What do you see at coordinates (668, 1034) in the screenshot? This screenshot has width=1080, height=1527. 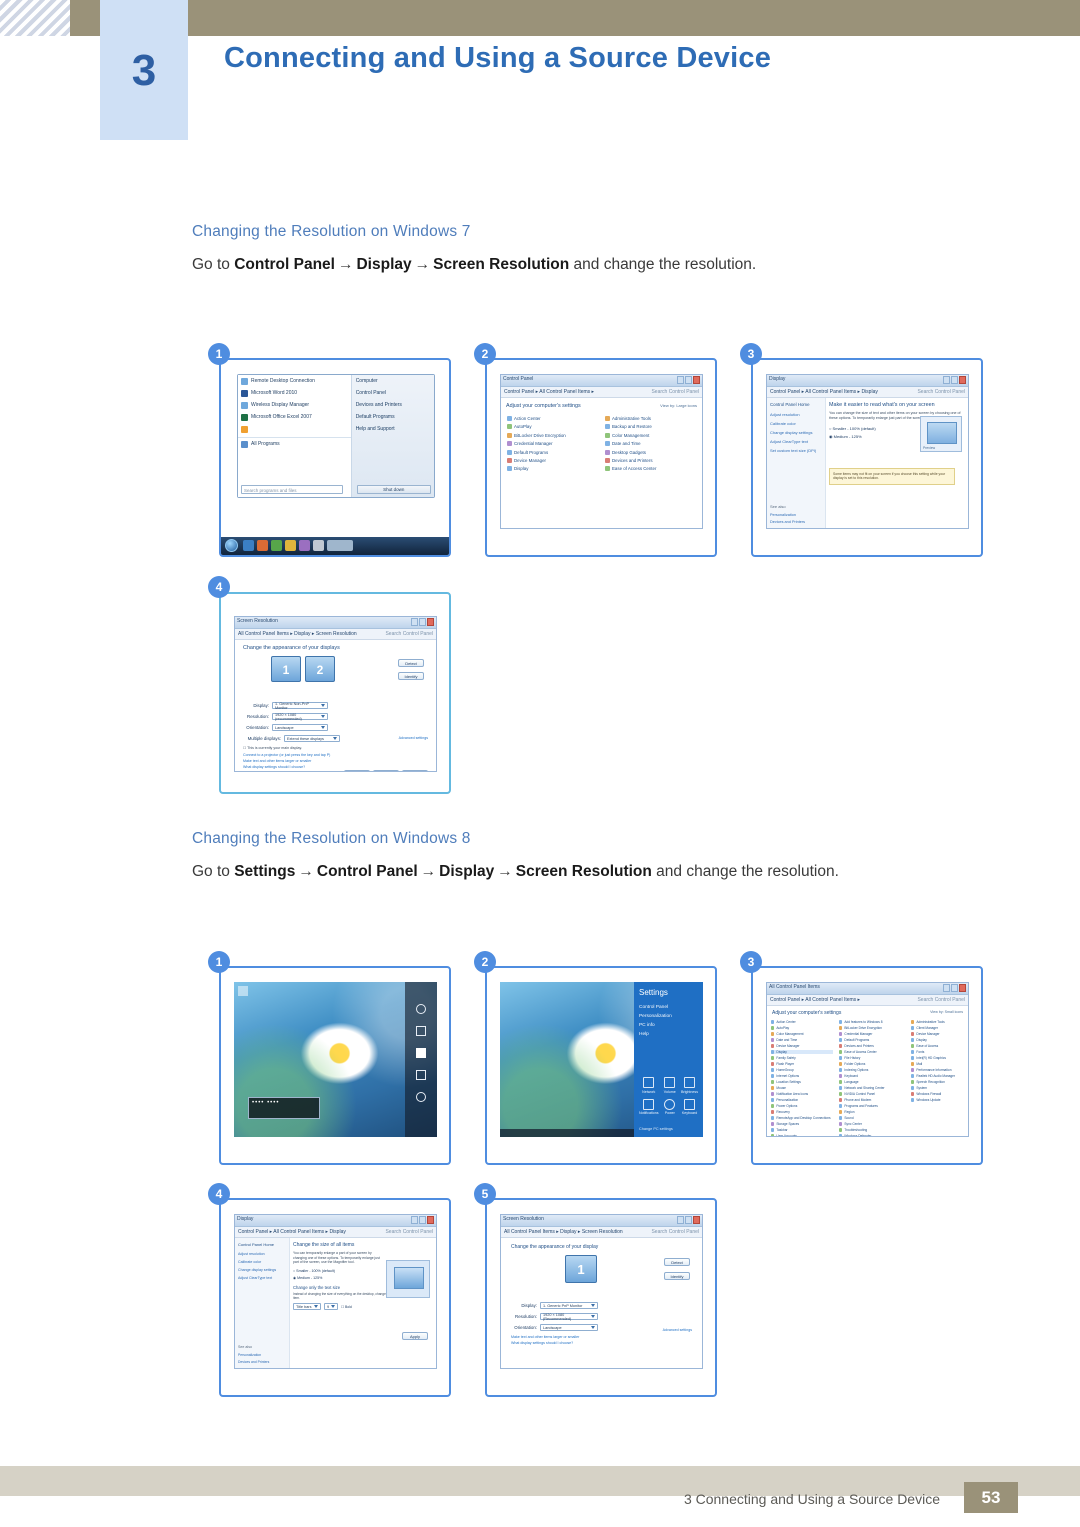 I see `settings-link-help: Help` at bounding box center [668, 1034].